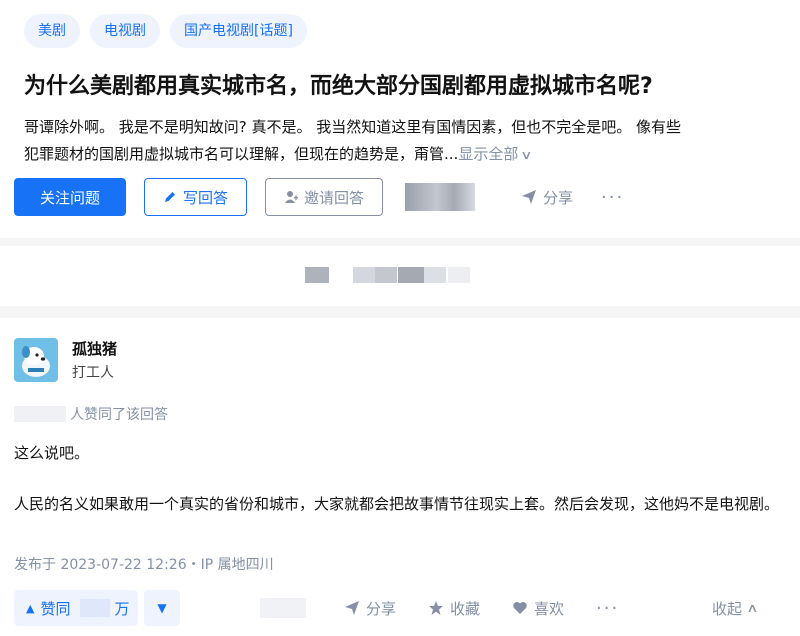 Image resolution: width=800 pixels, height=636 pixels. Describe the element at coordinates (125, 31) in the screenshot. I see `tag-dianshiju: 电视剧` at that location.